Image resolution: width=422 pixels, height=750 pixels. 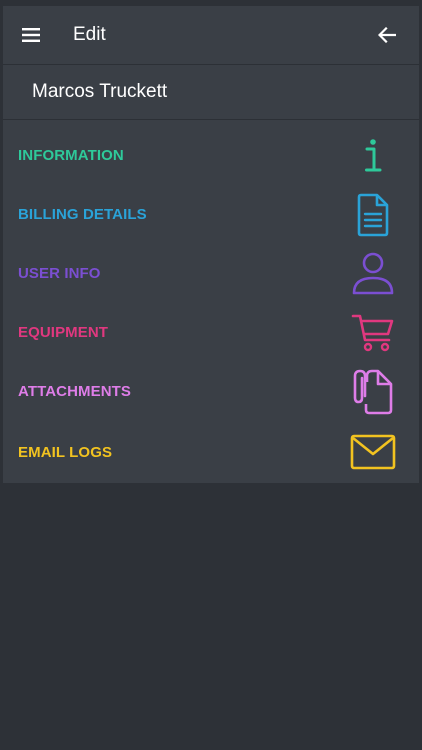 What do you see at coordinates (82, 214) in the screenshot?
I see `menu-item-label: BILLING DETAILS` at bounding box center [82, 214].